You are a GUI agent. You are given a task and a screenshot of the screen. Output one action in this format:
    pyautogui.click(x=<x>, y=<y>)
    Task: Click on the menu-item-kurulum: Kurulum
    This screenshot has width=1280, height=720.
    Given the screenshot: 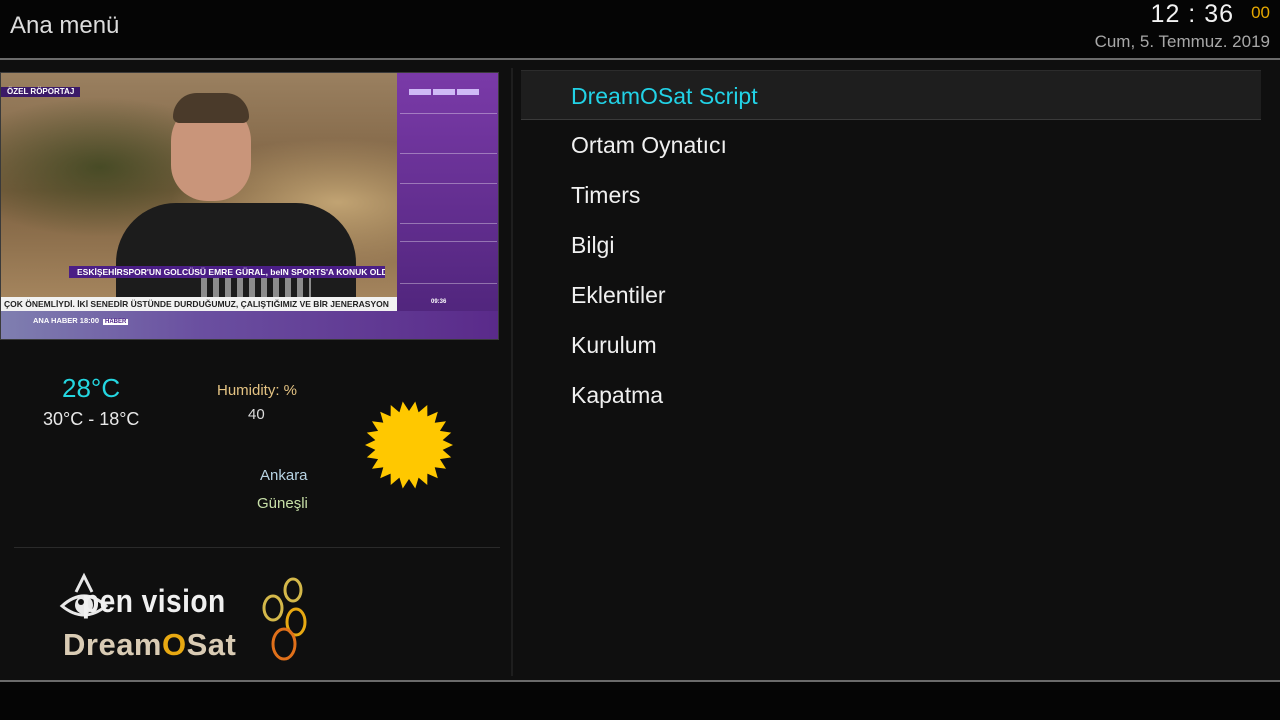 What is the action you would take?
    pyautogui.click(x=891, y=345)
    